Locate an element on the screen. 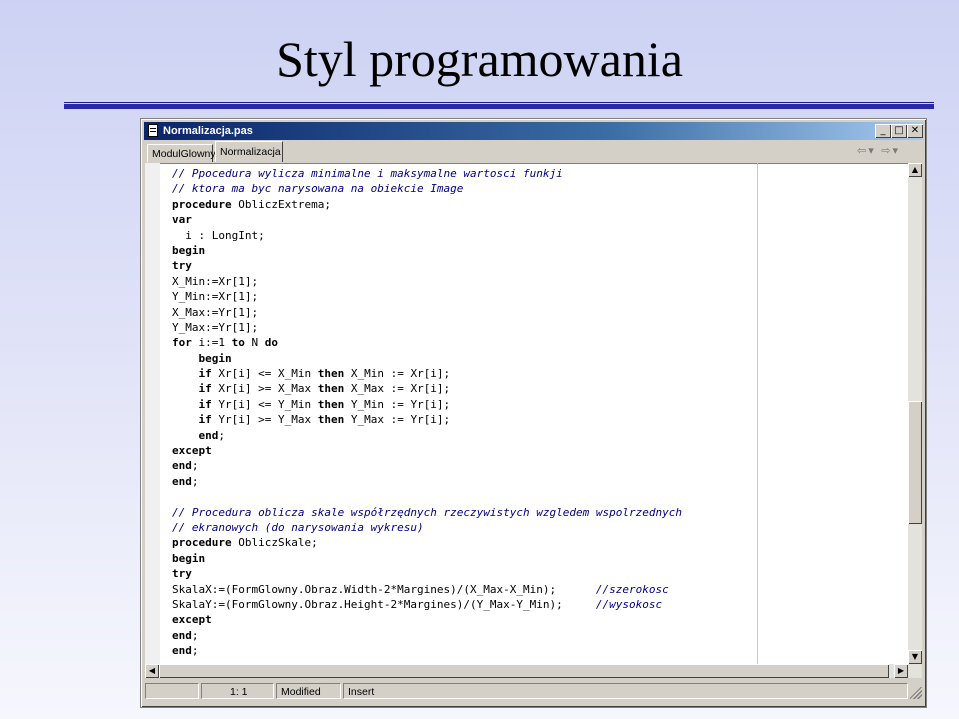 This screenshot has height=719, width=959. title-divider-thick is located at coordinates (499, 106).